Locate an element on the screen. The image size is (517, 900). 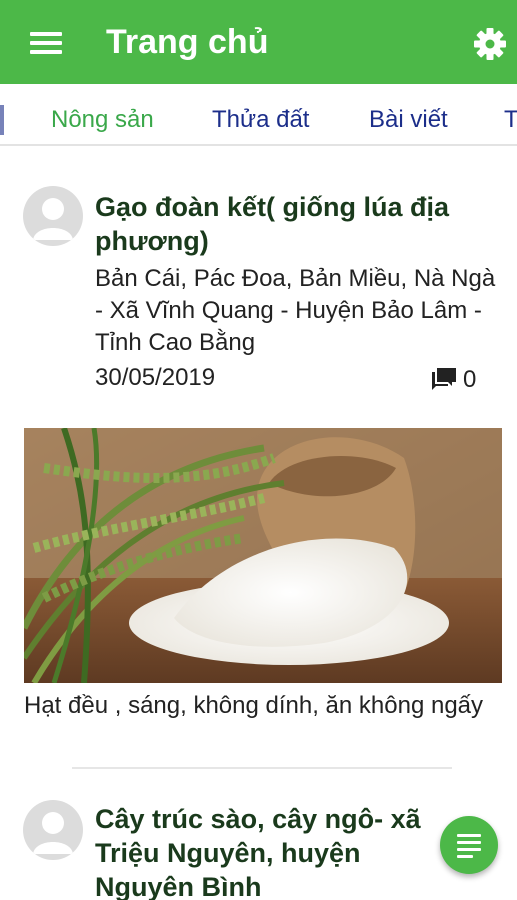
page-title: Trang chủ is located at coordinates (187, 42).